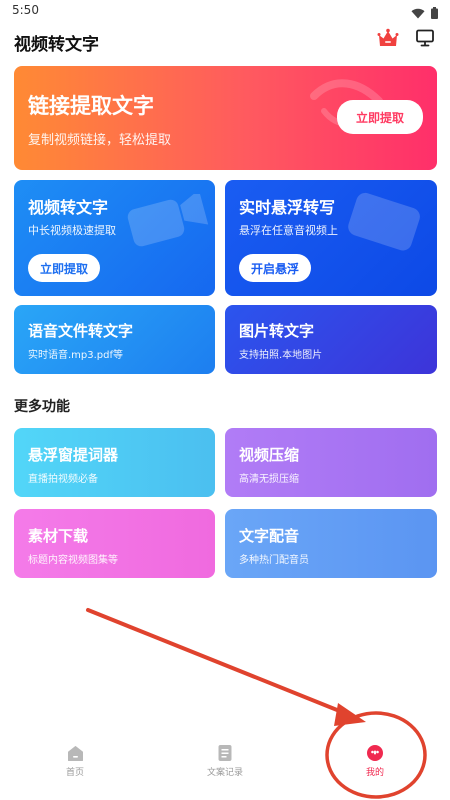 Image resolution: width=450 pixels, height=800 pixels. Describe the element at coordinates (58, 536) in the screenshot. I see `material-download-title: 素材下载` at that location.